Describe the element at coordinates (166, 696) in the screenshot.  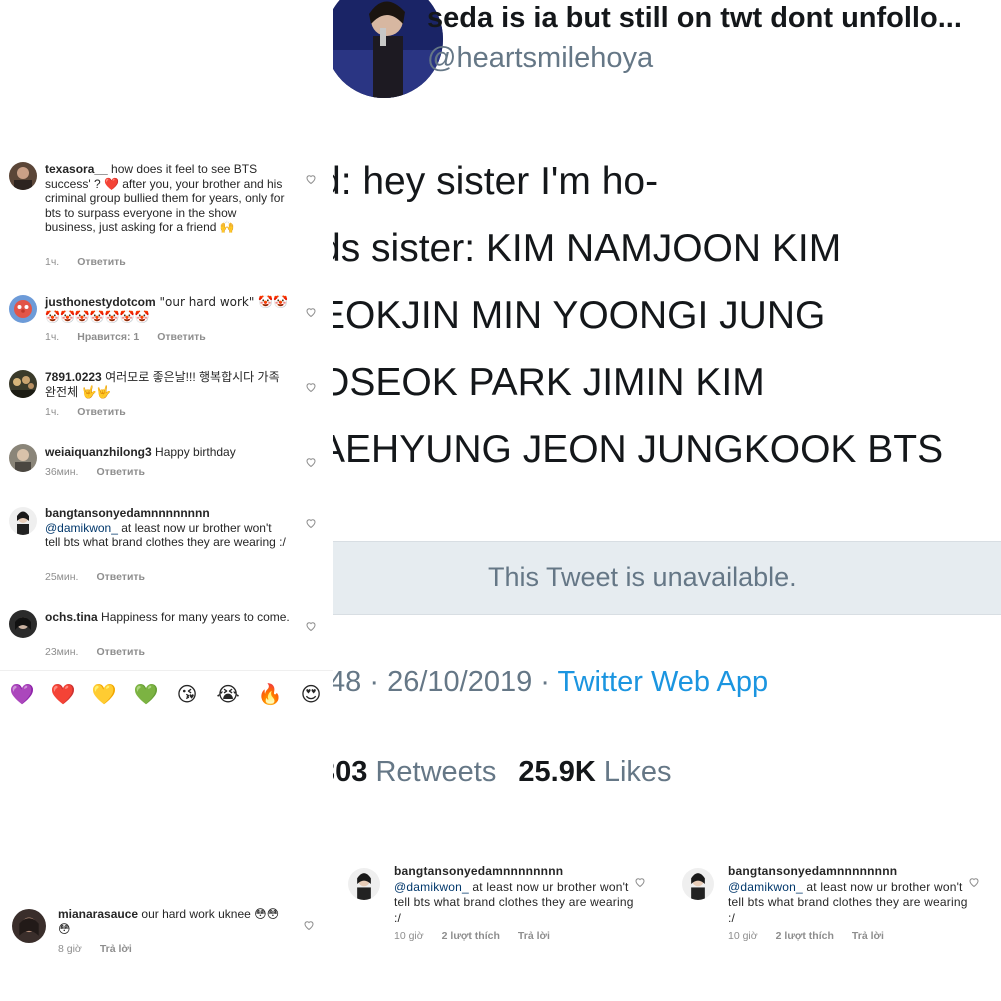
I see `emoji-quick-reactions: 💜 ❤️ 💛 💚 😘 😭 🔥 😍` at that location.